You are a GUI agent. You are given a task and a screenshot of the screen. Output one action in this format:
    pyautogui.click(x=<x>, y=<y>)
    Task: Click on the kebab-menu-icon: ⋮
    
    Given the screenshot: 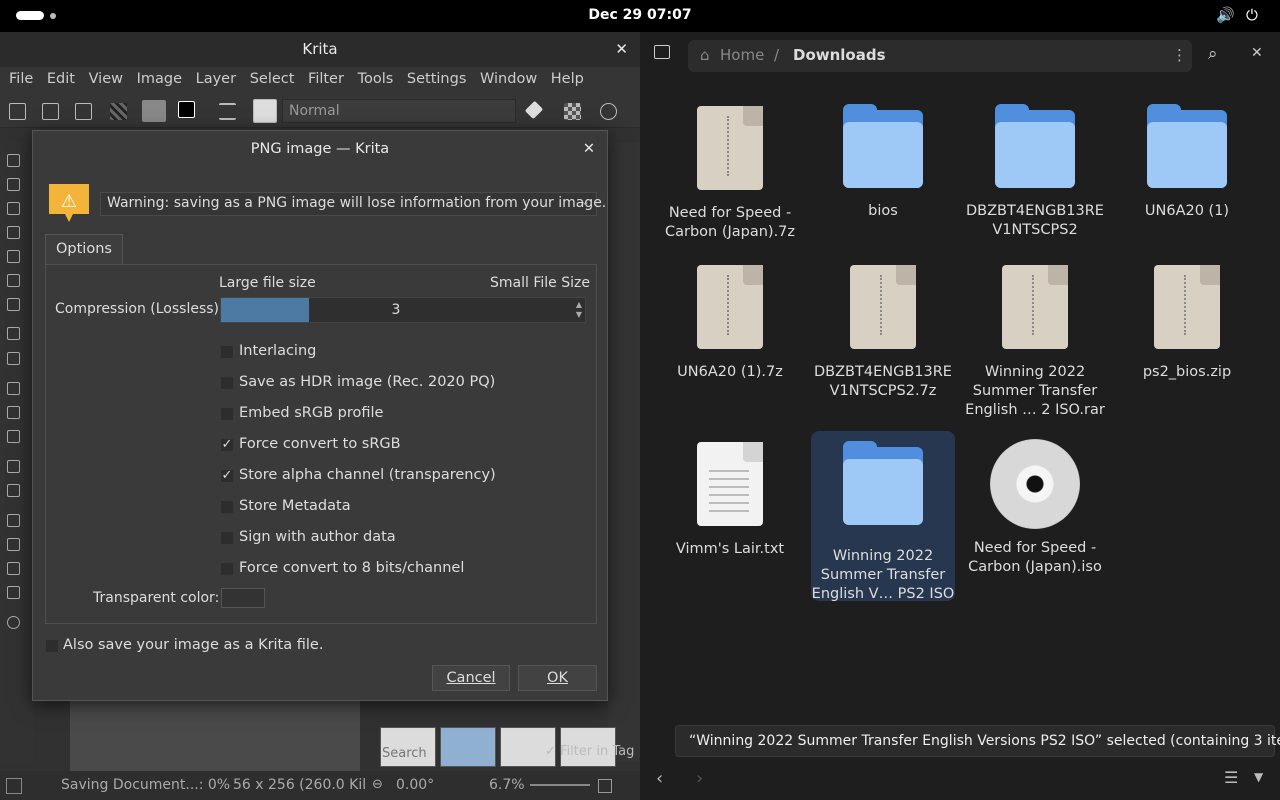 What is the action you would take?
    pyautogui.click(x=1179, y=55)
    